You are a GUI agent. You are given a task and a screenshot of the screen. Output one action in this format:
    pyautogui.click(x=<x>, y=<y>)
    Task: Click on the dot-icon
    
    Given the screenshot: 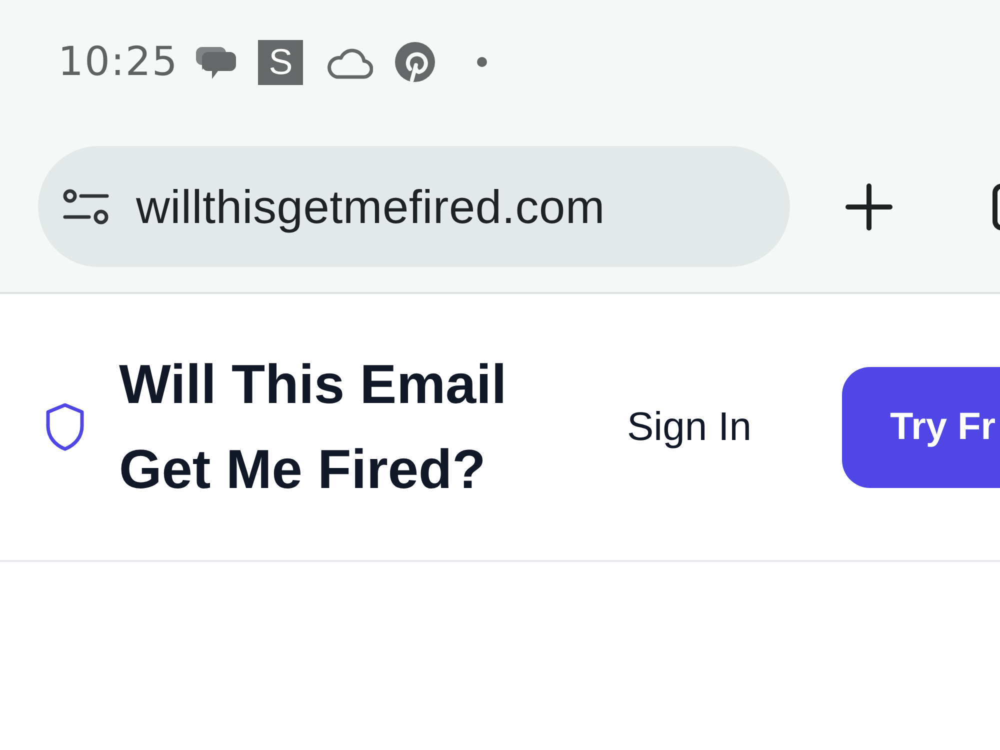 What is the action you would take?
    pyautogui.click(x=482, y=62)
    